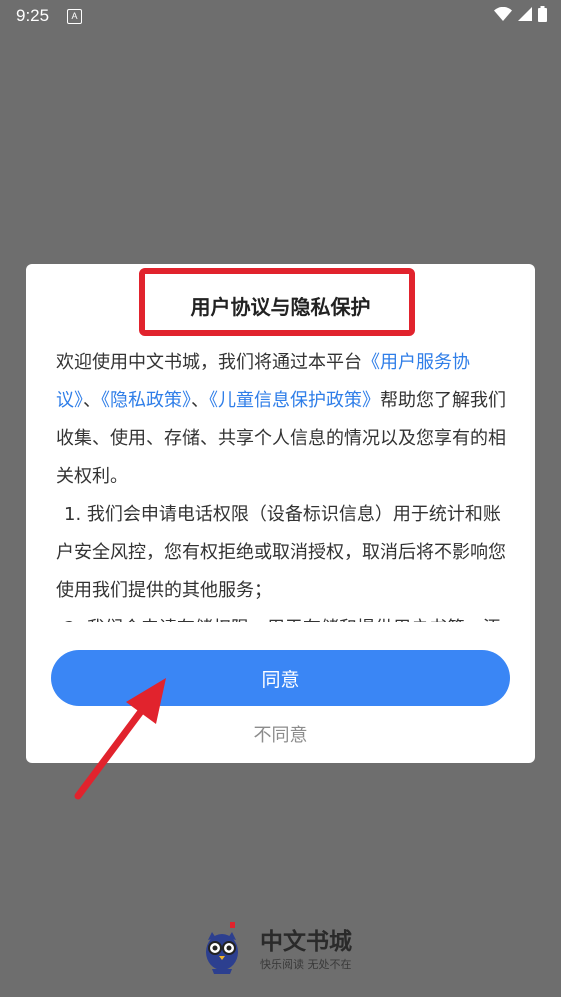 The height and width of the screenshot is (997, 561). I want to click on dialog-title: 用户协议与隐私保护, so click(280, 307).